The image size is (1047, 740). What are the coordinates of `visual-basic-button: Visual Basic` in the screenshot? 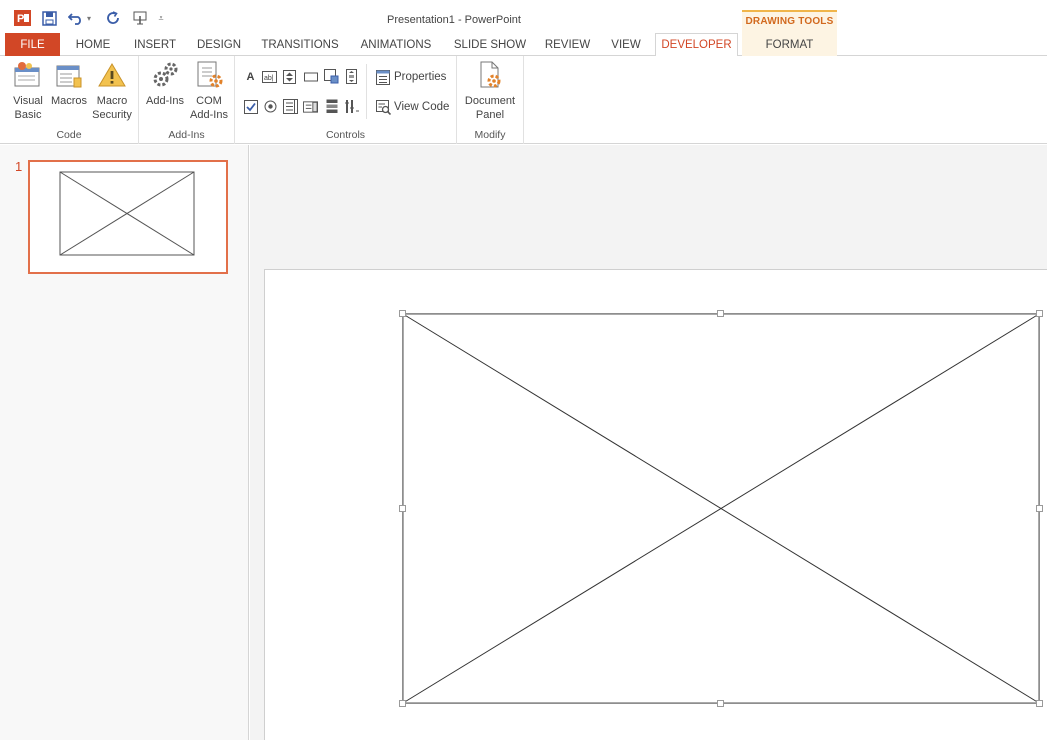 It's located at (28, 91).